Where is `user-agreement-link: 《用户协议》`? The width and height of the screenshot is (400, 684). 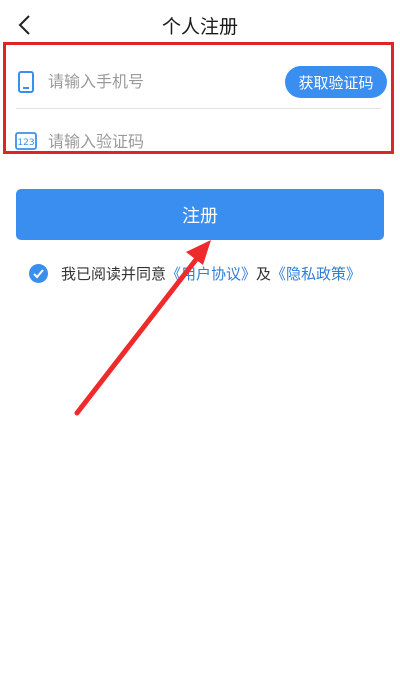
user-agreement-link: 《用户协议》 is located at coordinates (211, 273).